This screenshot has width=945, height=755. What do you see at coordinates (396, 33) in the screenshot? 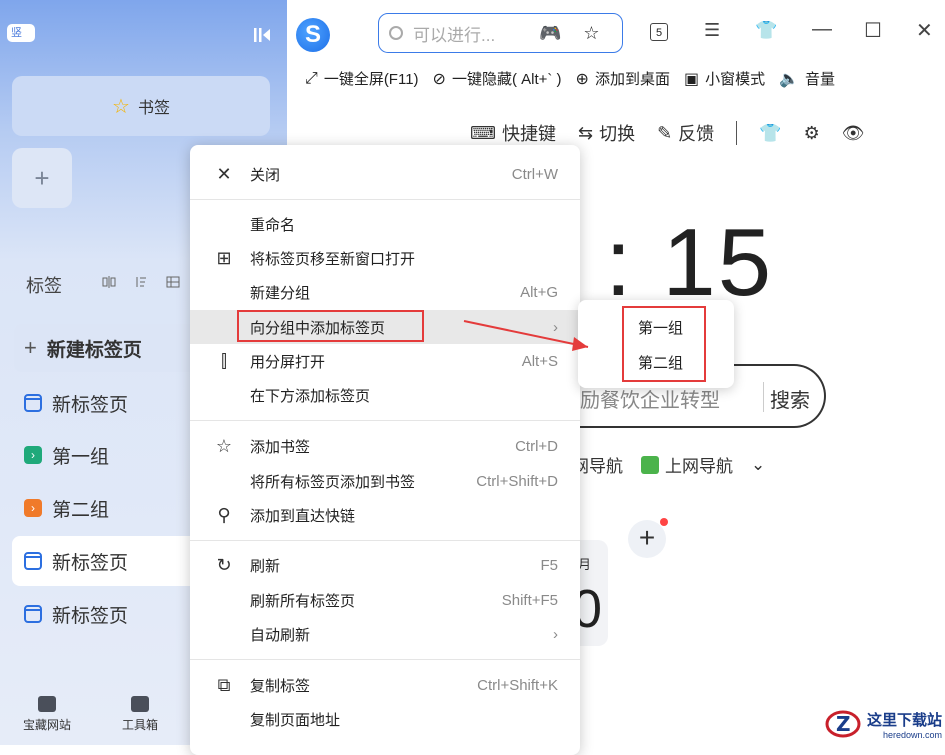
I see `search-icon` at bounding box center [396, 33].